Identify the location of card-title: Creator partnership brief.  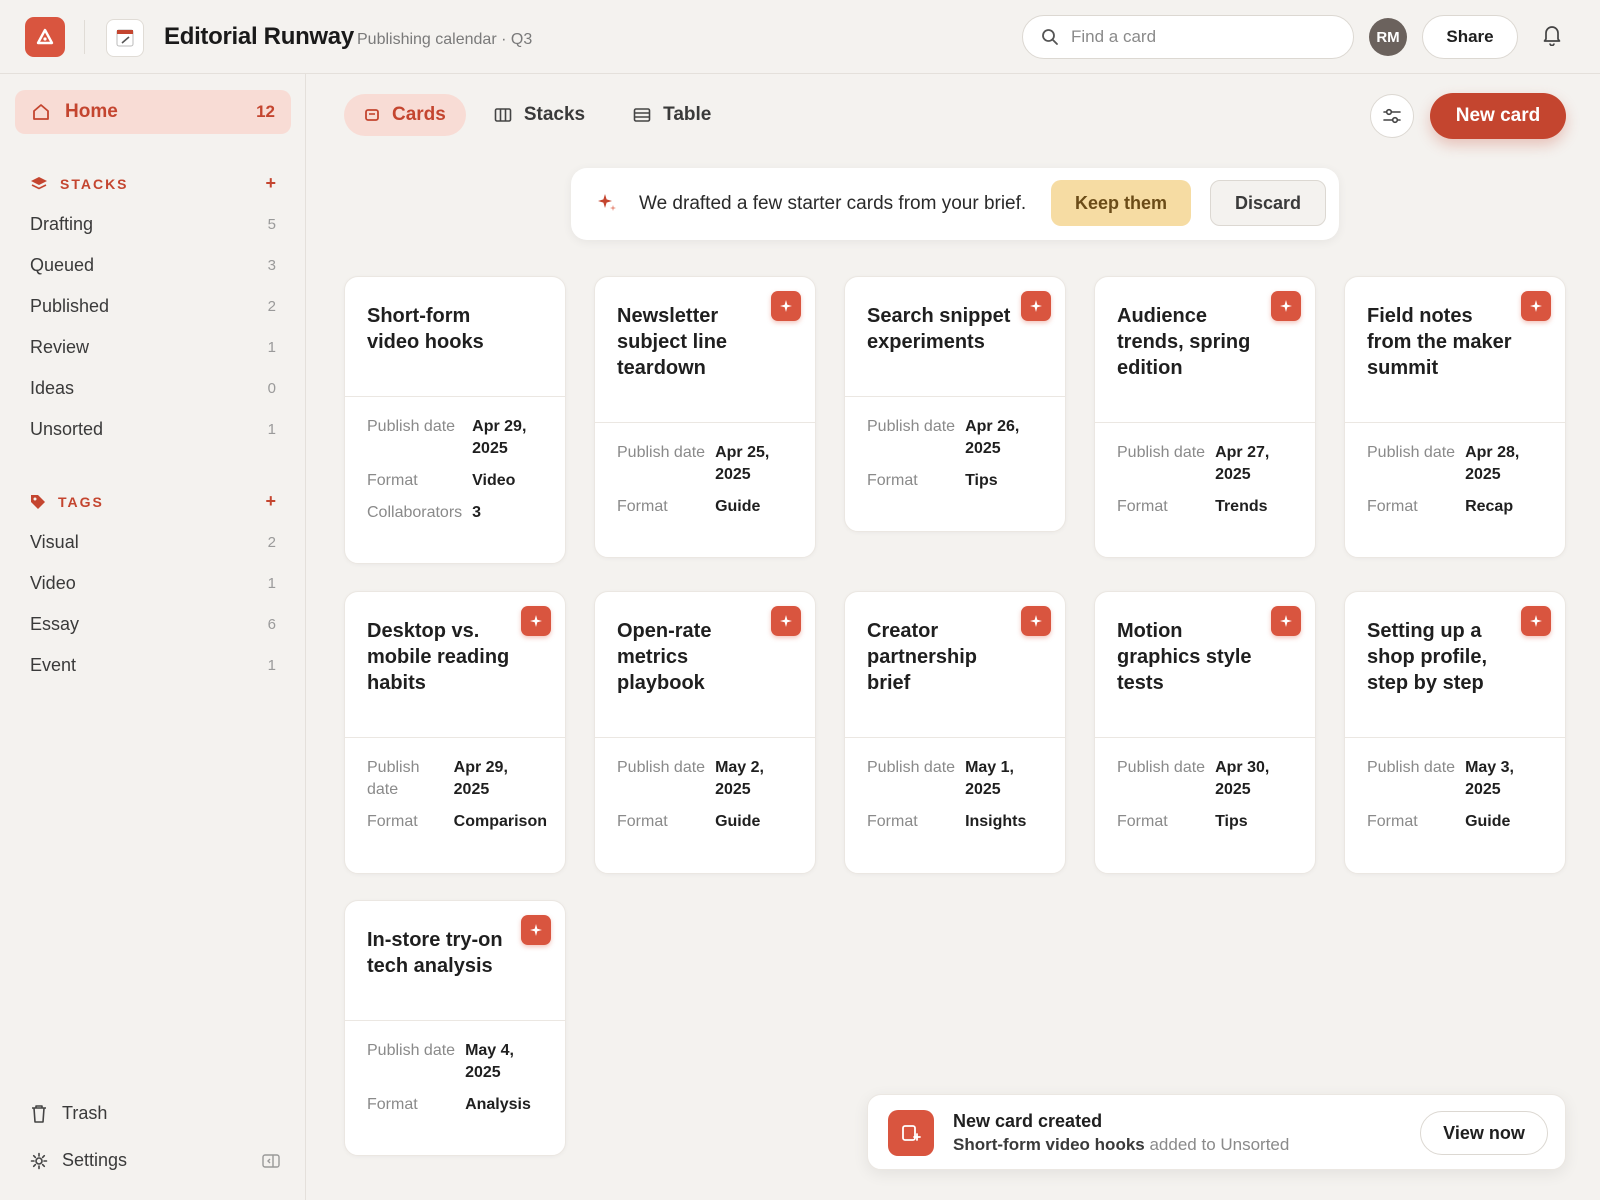
(922, 657).